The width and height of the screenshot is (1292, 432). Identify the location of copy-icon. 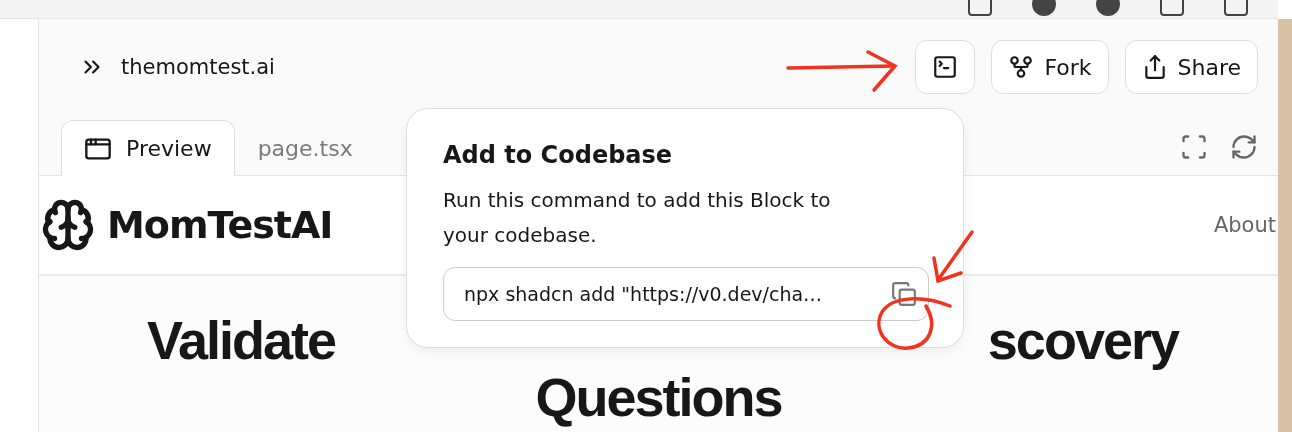
(904, 294).